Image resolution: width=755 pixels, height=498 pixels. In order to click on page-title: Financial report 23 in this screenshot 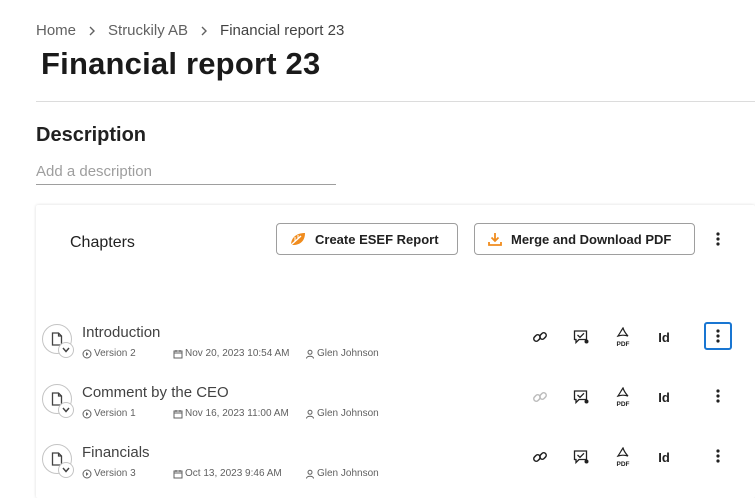, I will do `click(181, 63)`.